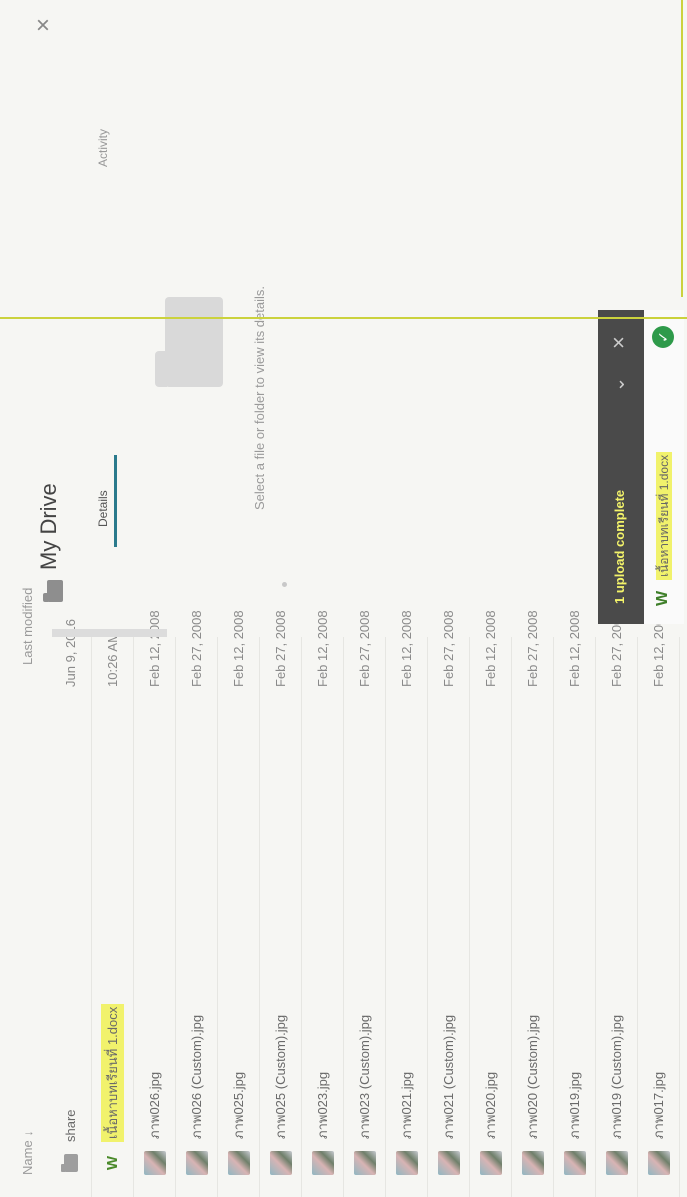  I want to click on file-name-cell: ภาพ019.jpg, so click(574, 1123).